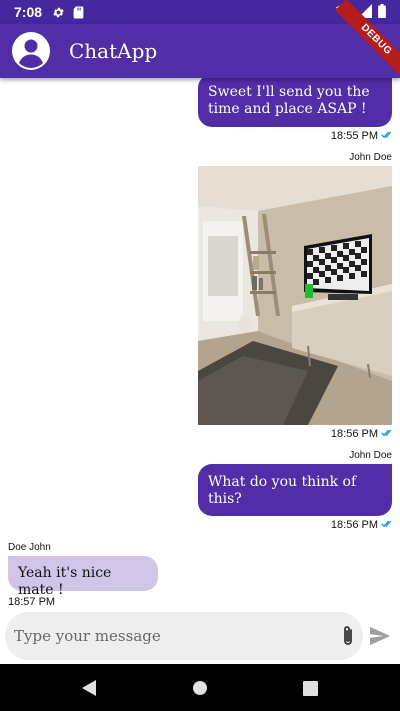 Image resolution: width=400 pixels, height=711 pixels. Describe the element at coordinates (382, 12) in the screenshot. I see `battery-icon` at that location.